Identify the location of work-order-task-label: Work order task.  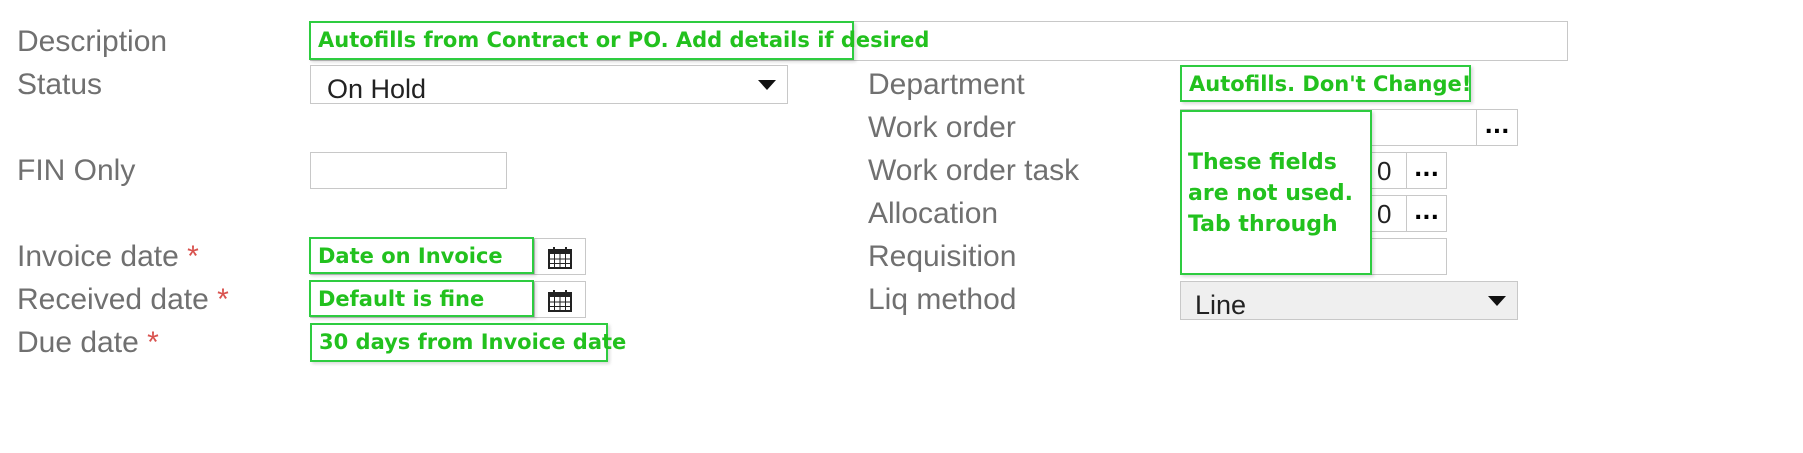
(974, 170).